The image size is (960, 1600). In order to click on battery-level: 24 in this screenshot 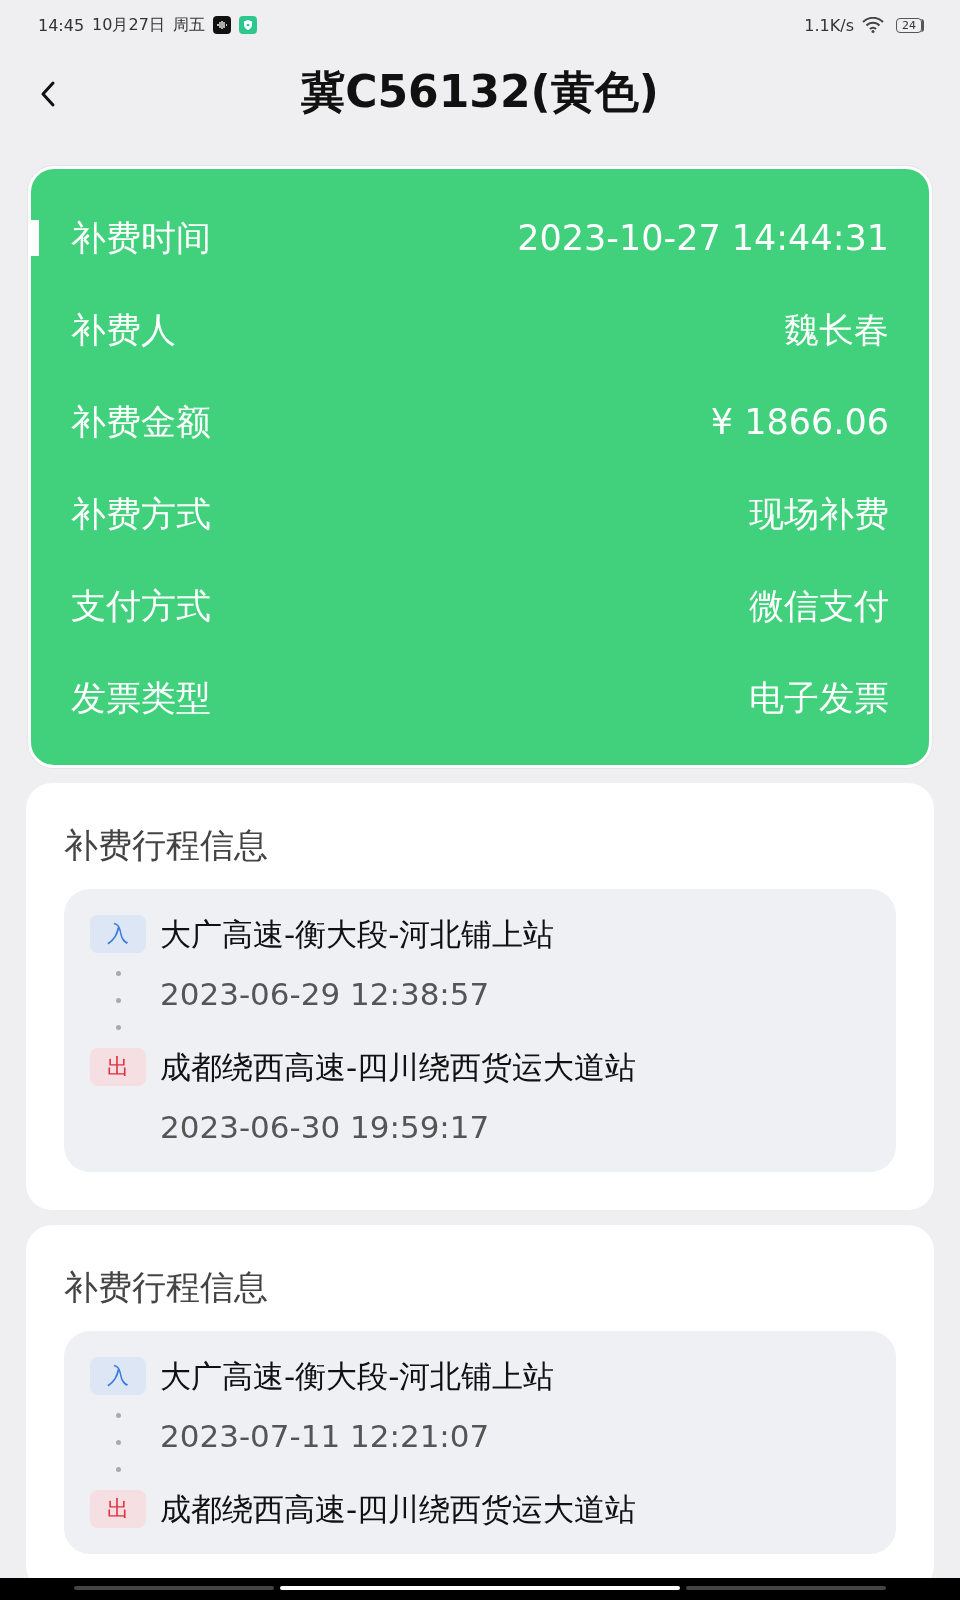, I will do `click(909, 25)`.